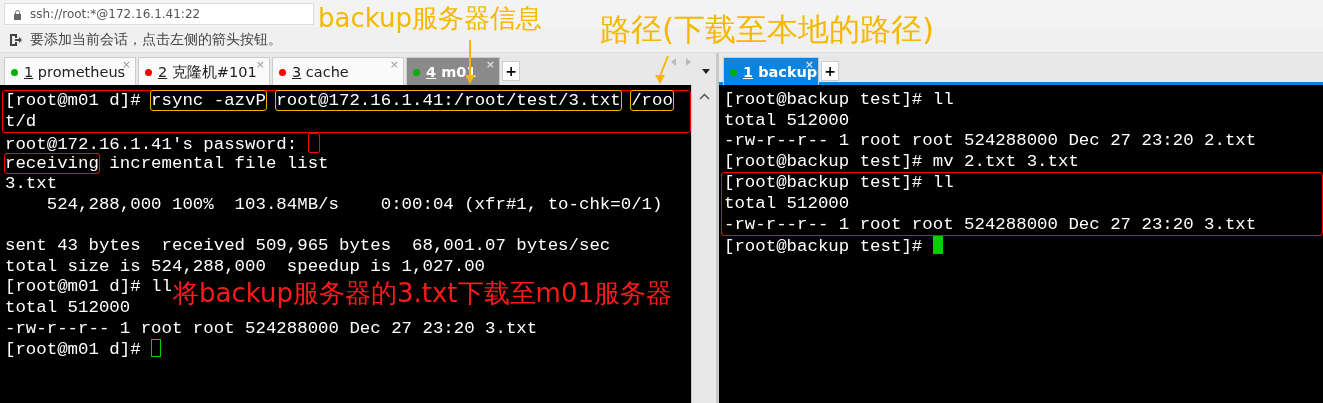 The image size is (1323, 403). What do you see at coordinates (159, 14) in the screenshot?
I see `address-field: ssh://root:*@172.16.1.41:22` at bounding box center [159, 14].